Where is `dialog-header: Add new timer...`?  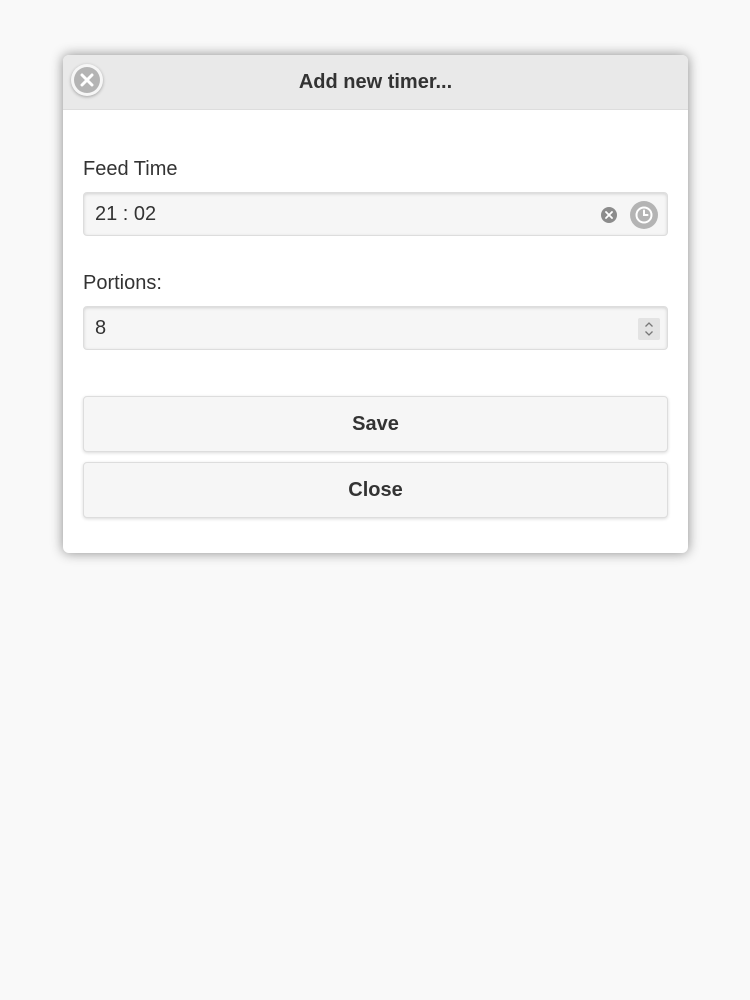
dialog-header: Add new timer... is located at coordinates (375, 82).